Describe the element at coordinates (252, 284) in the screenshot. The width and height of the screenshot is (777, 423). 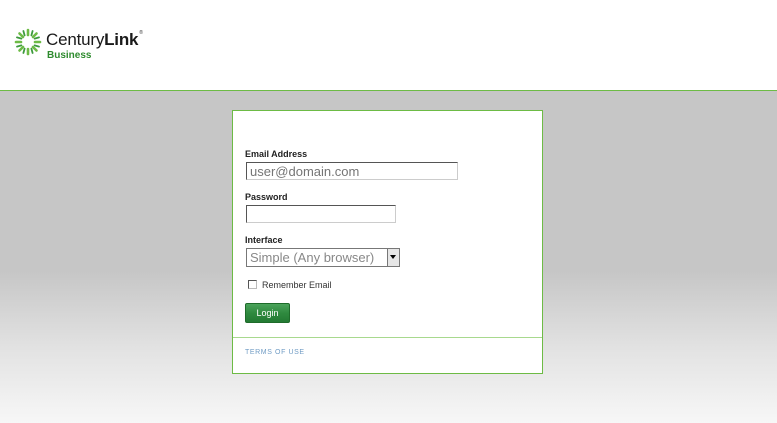
I see `remember-email-checkbox` at that location.